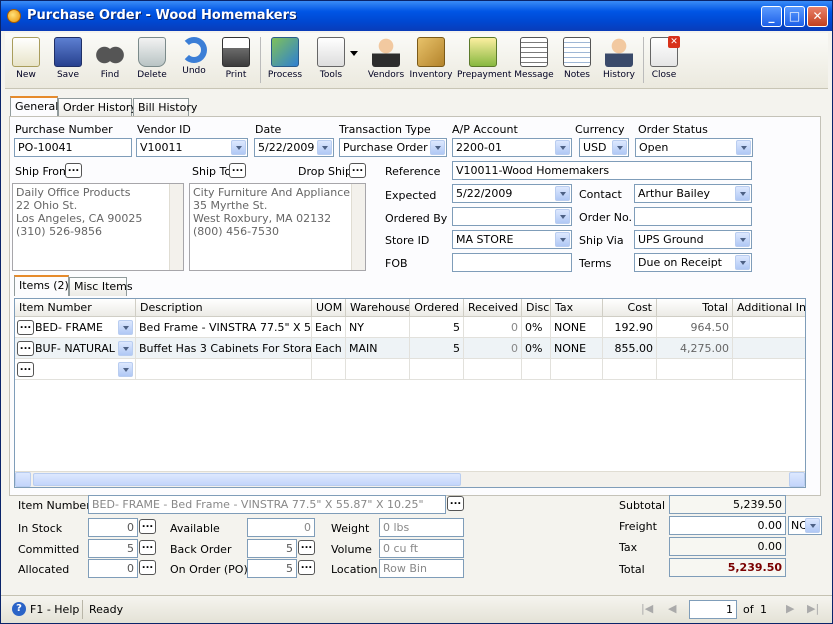 The width and height of the screenshot is (833, 624). What do you see at coordinates (512, 147) in the screenshot?
I see `ap-account-dropdown: 2200-01` at bounding box center [512, 147].